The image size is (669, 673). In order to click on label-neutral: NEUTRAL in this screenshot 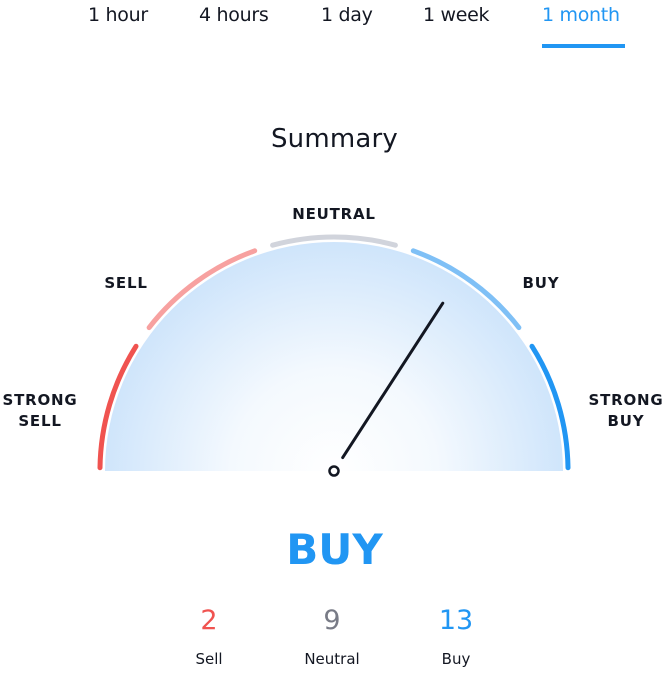, I will do `click(334, 214)`.